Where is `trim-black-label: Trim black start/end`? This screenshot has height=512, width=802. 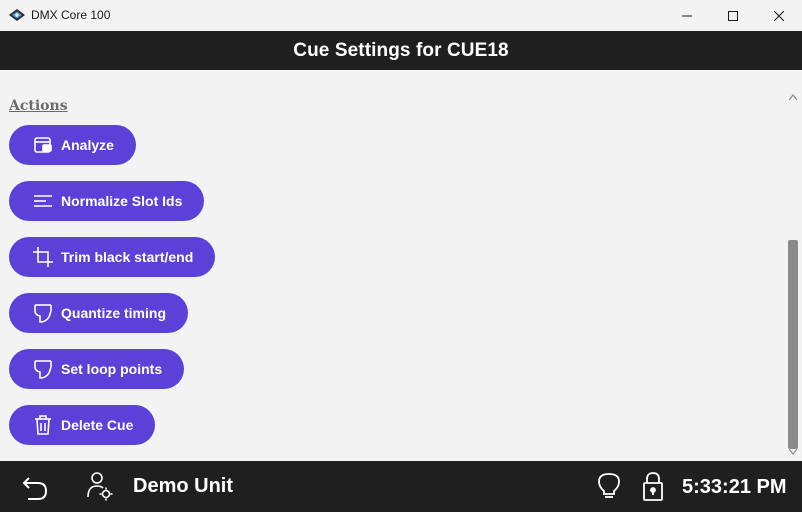 trim-black-label: Trim black start/end is located at coordinates (127, 257).